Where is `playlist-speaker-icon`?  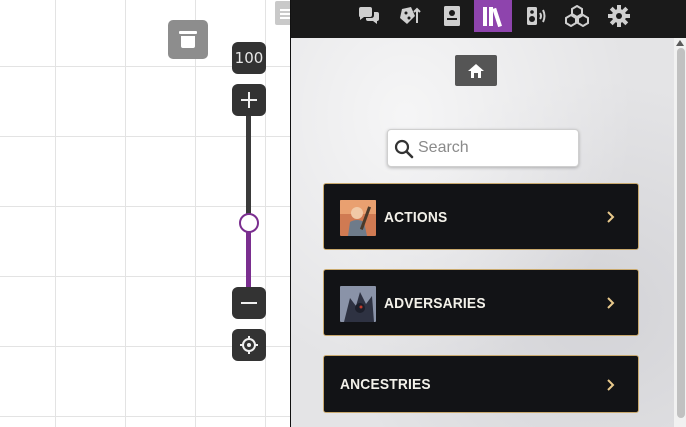 playlist-speaker-icon is located at coordinates (536, 16).